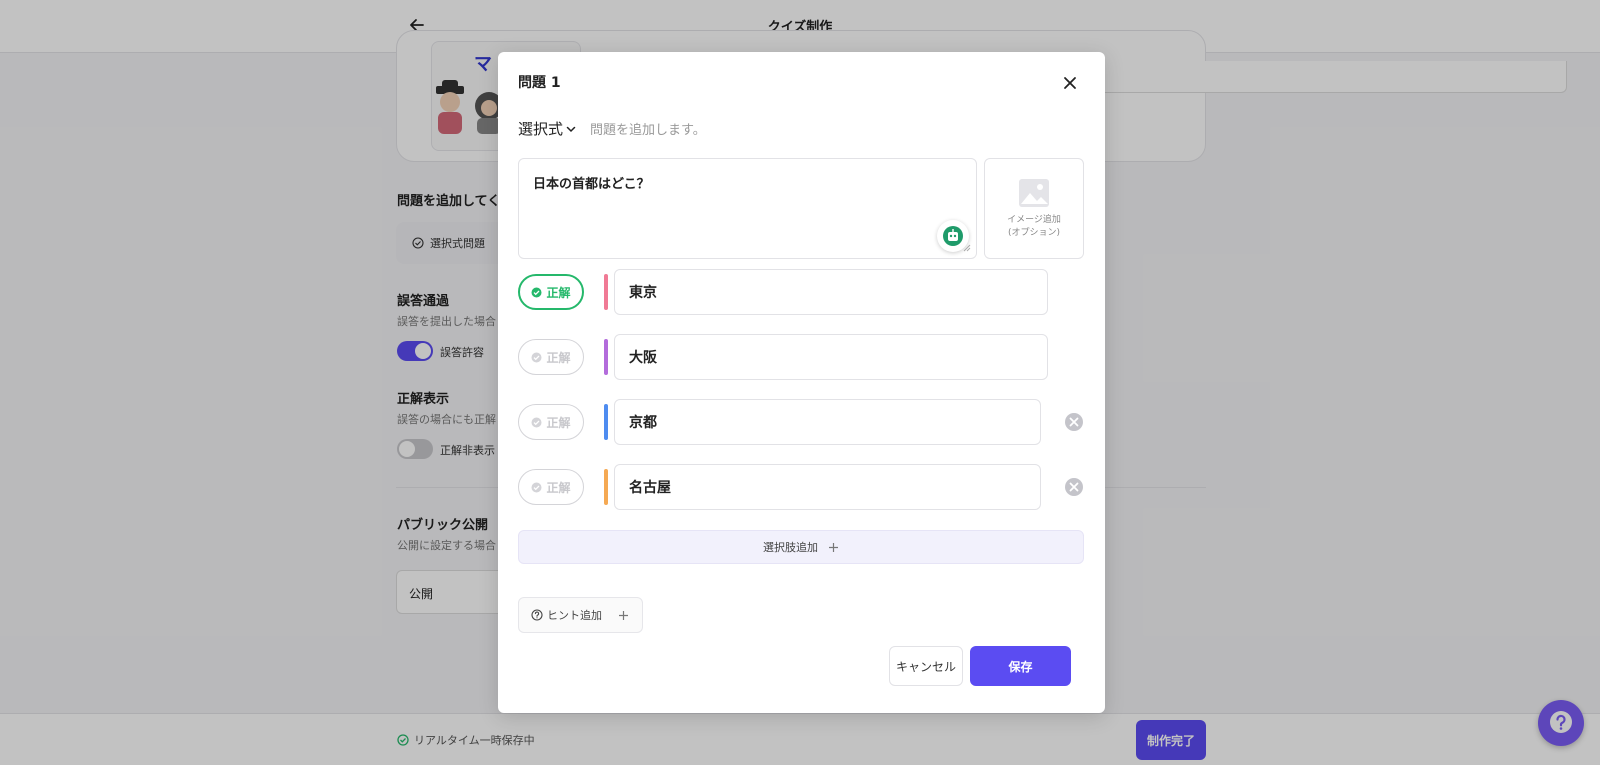 The image size is (1600, 765). I want to click on save-button: 保存, so click(1020, 666).